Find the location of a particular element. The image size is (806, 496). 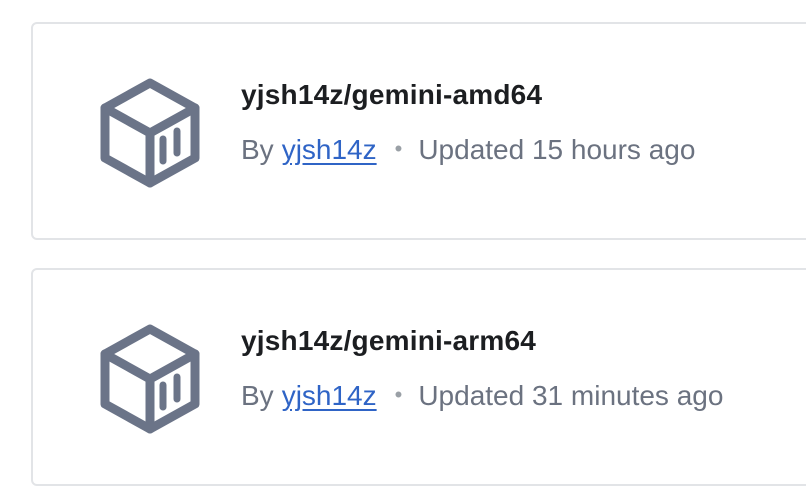

repository-meta: By yjsh14z • Updated 31 minutes ago is located at coordinates (482, 396).